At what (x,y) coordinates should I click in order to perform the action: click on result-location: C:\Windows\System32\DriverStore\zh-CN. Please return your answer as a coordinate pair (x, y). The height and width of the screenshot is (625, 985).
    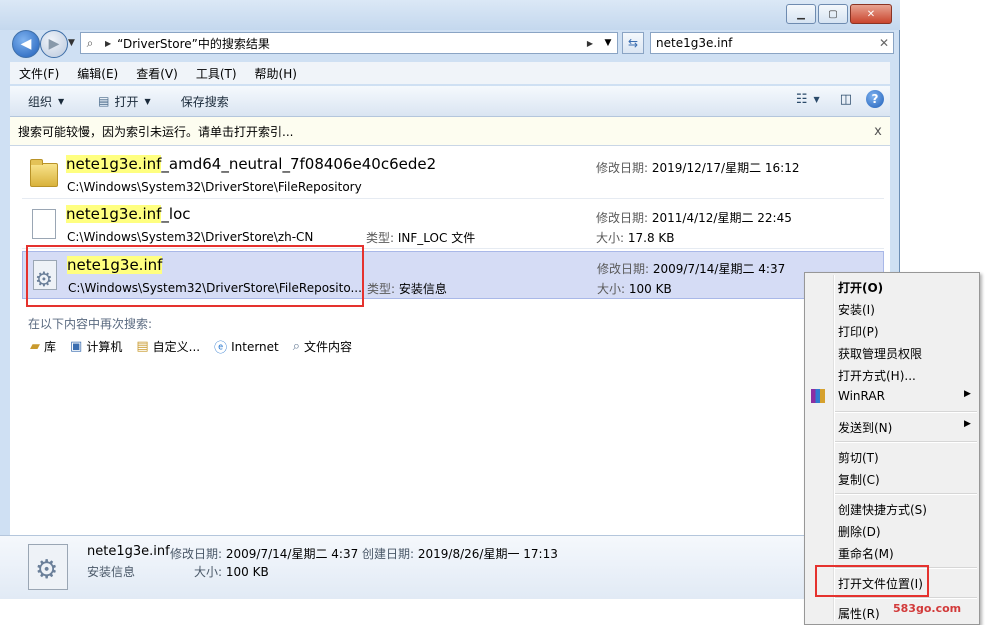
    Looking at the image, I should click on (190, 237).